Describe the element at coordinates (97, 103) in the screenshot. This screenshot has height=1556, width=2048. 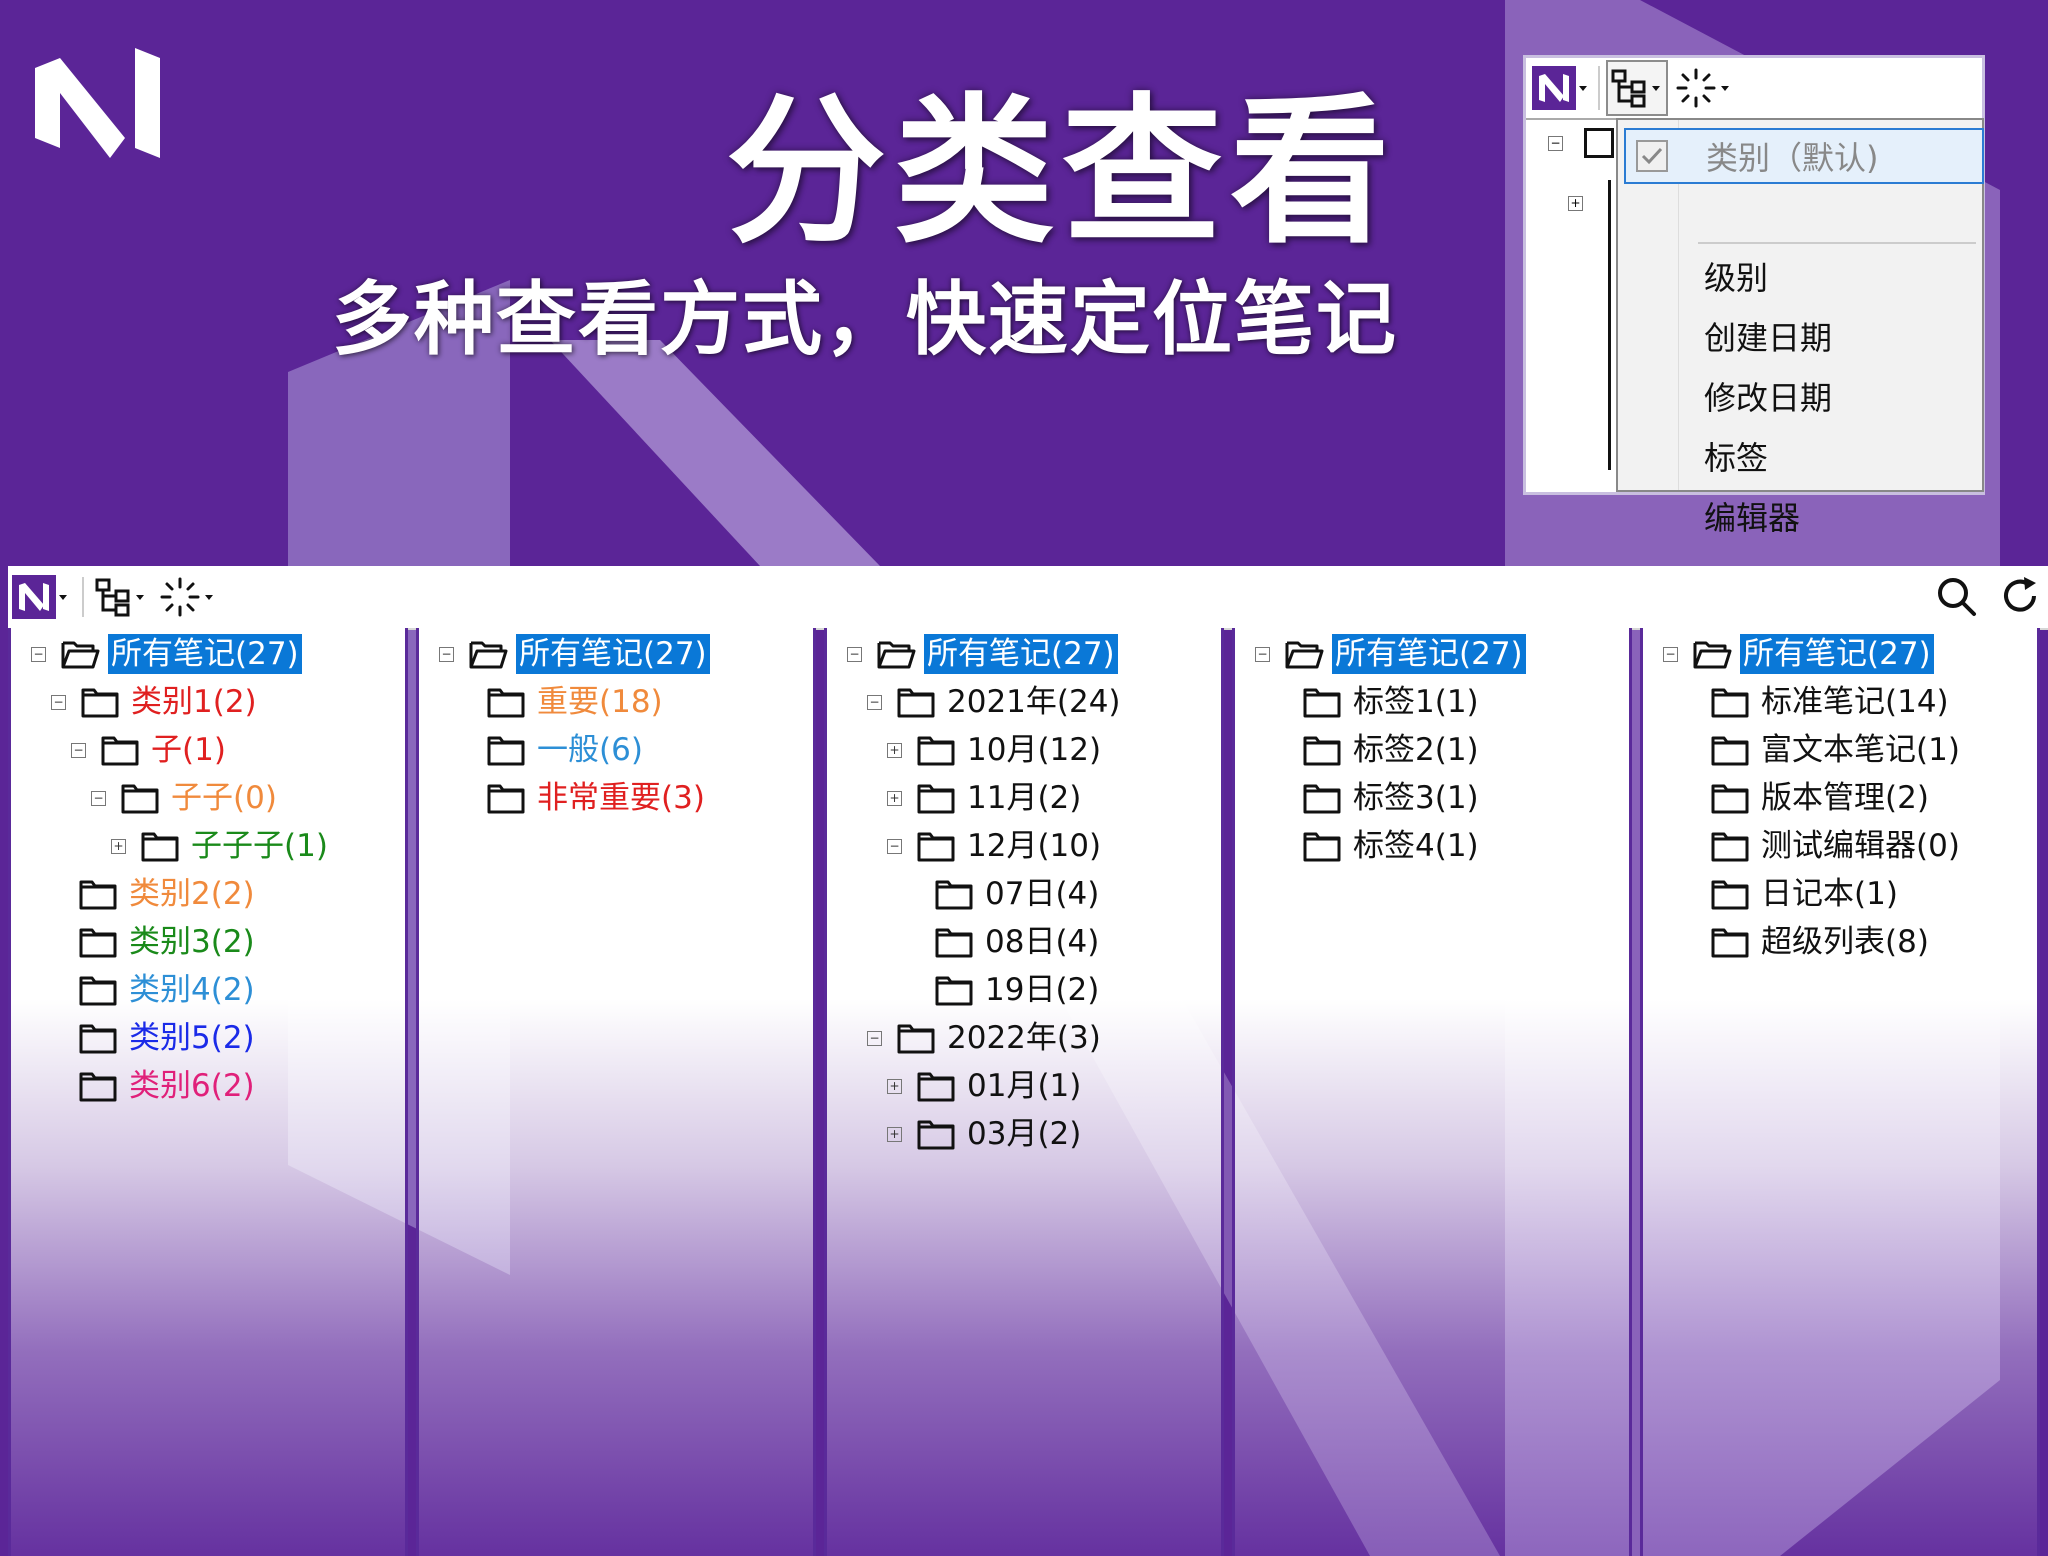
I see `brand-logo-icon` at that location.